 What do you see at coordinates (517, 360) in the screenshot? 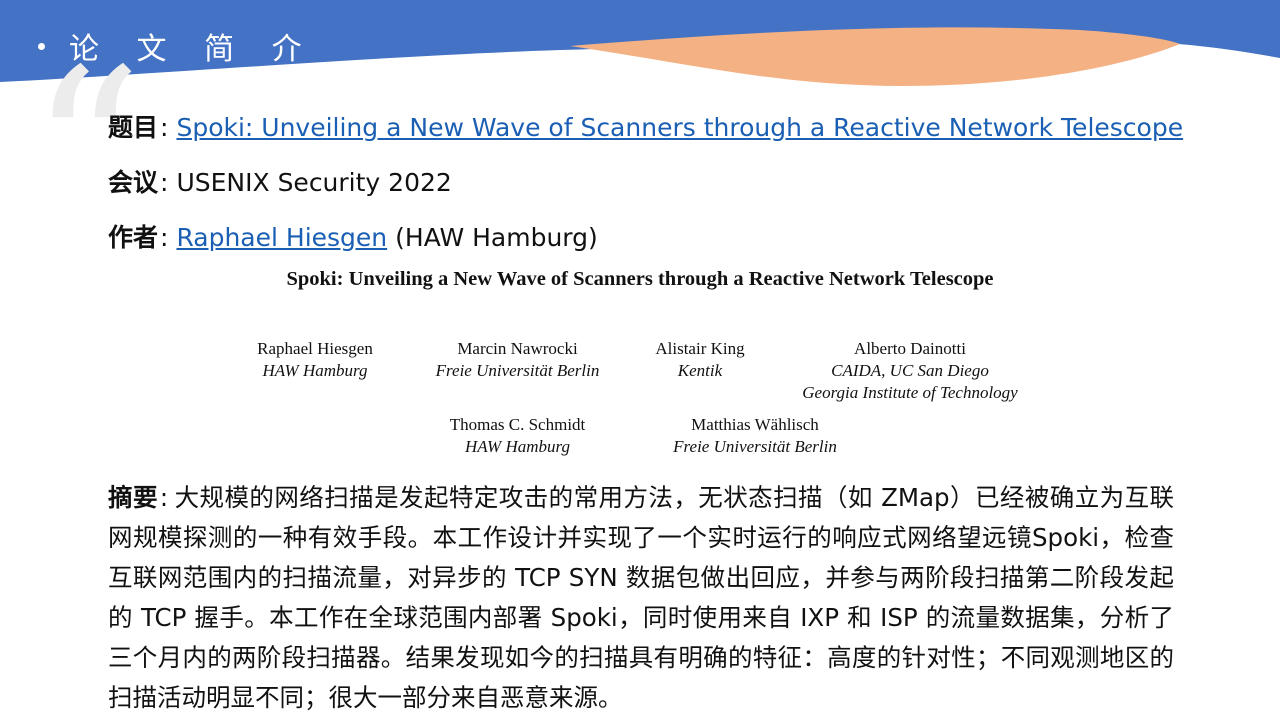
I see `paper-author: Marcin Nawrocki Freie Universität Berlin` at bounding box center [517, 360].